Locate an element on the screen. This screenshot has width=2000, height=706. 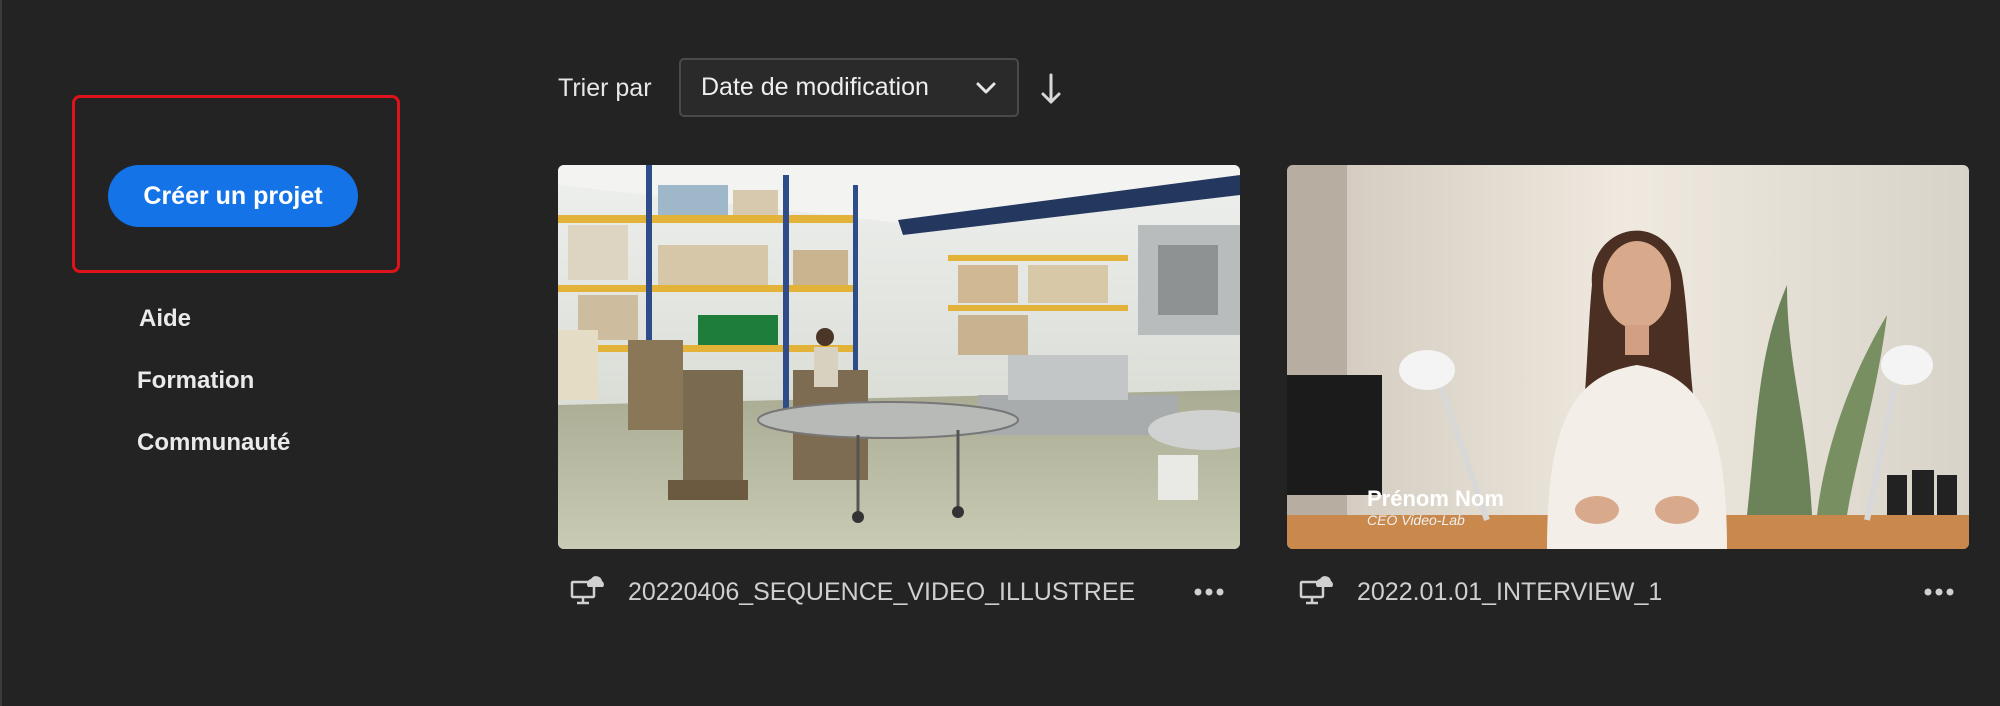
nav-link-community: Communauté is located at coordinates (213, 443).